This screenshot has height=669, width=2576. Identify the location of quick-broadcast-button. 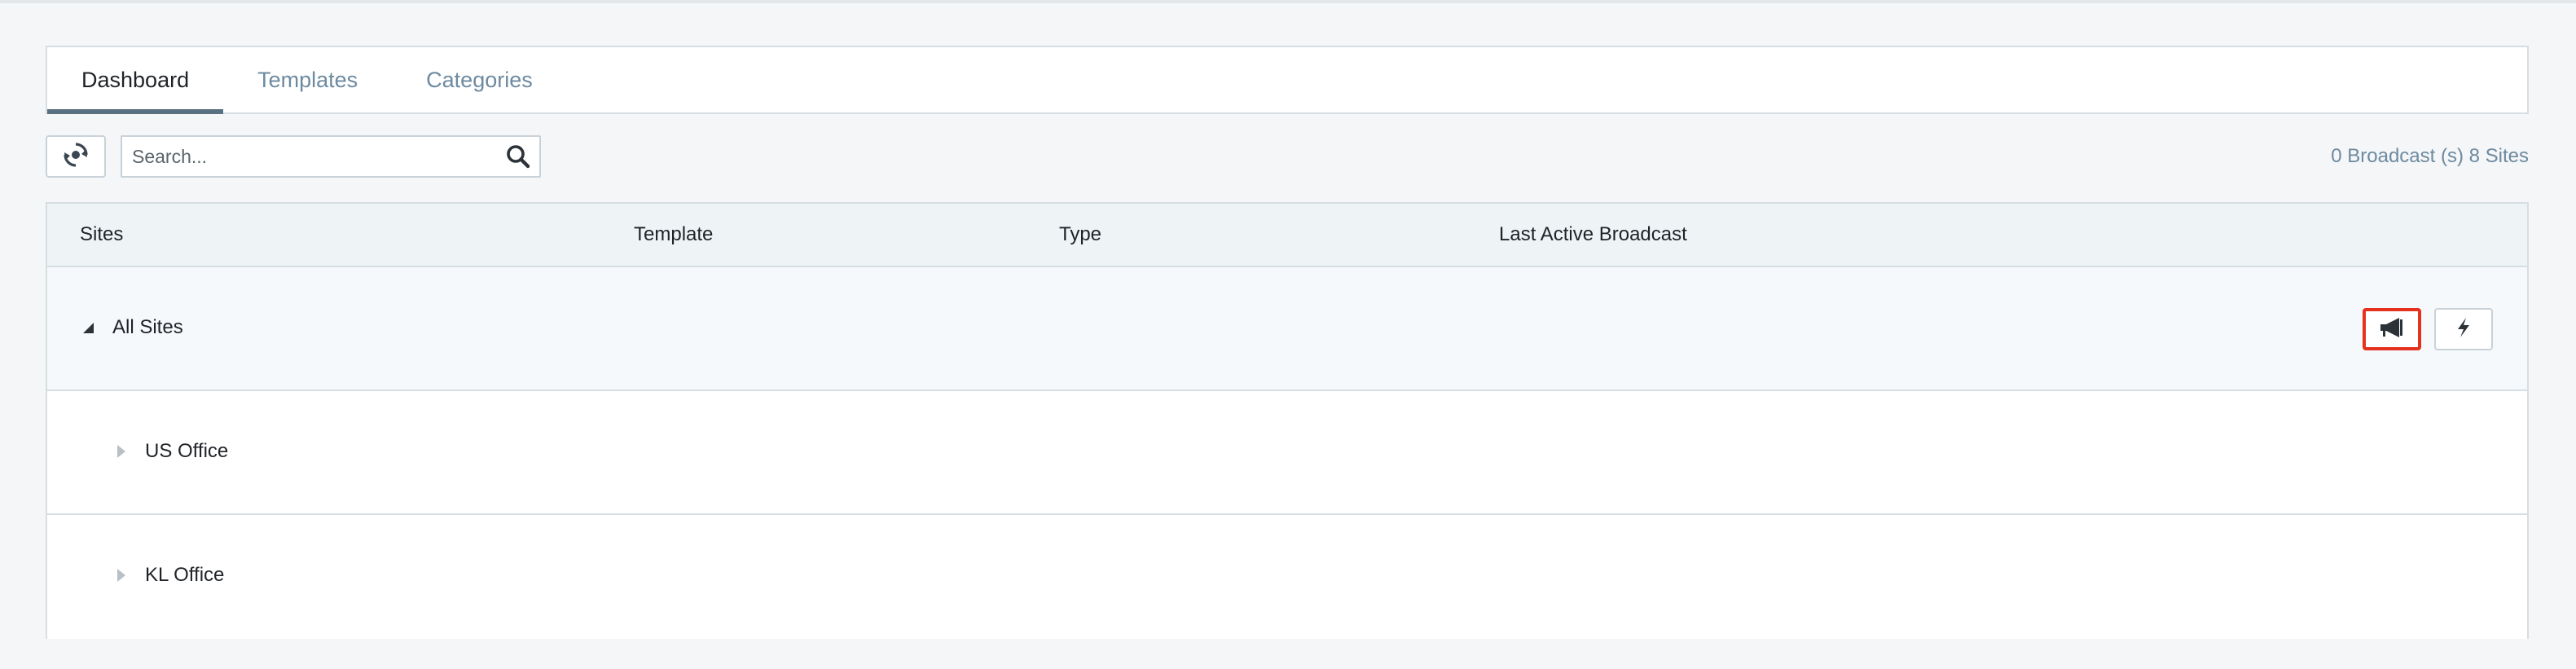
(2463, 329).